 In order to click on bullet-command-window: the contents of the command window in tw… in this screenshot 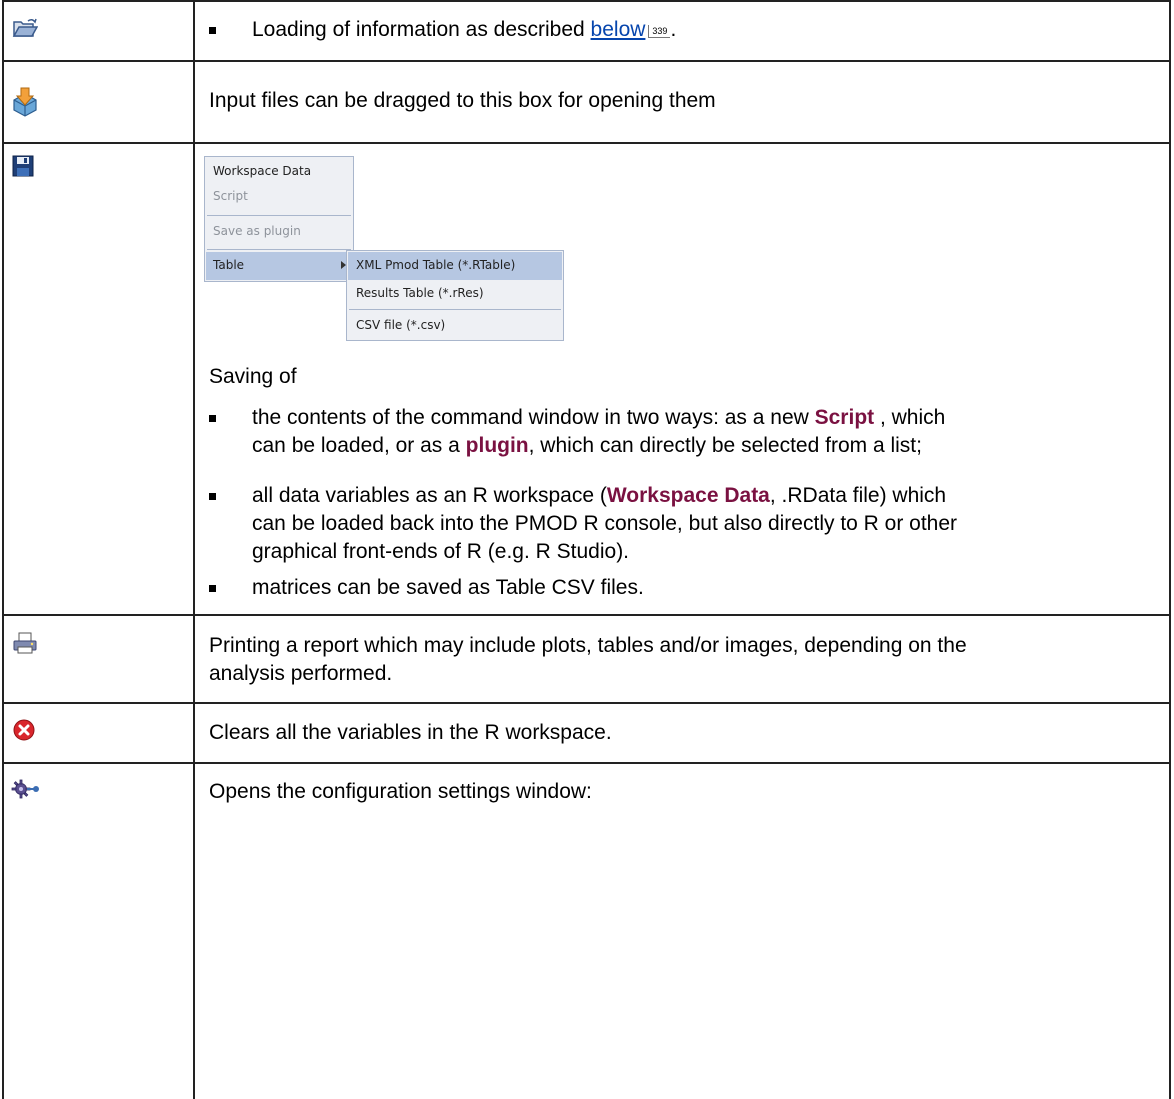, I will do `click(707, 432)`.